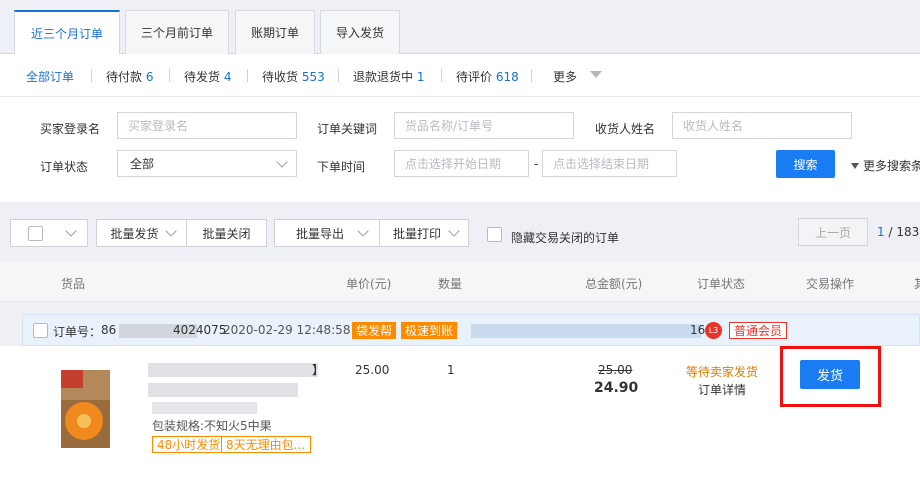 The width and height of the screenshot is (920, 478). What do you see at coordinates (917, 283) in the screenshot?
I see `col-extra: 其` at bounding box center [917, 283].